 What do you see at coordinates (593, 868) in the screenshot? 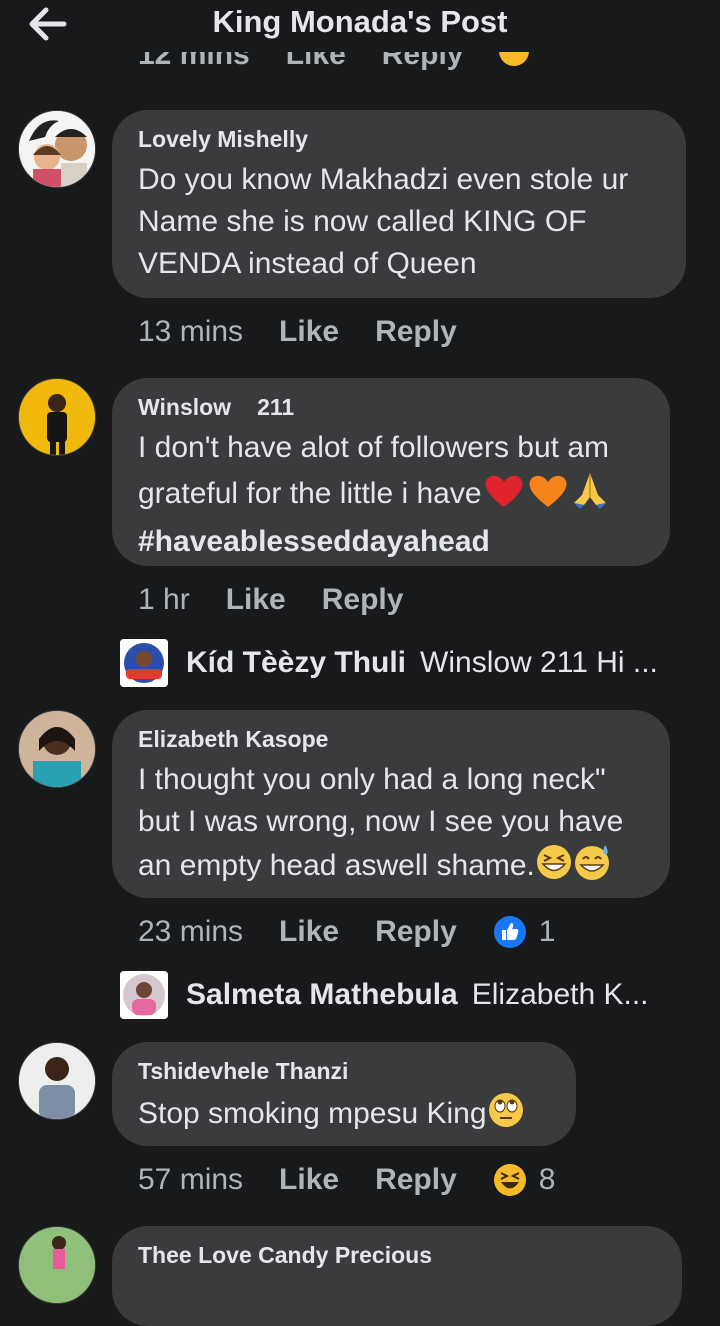
I see `grinning-sweat-face-icon` at bounding box center [593, 868].